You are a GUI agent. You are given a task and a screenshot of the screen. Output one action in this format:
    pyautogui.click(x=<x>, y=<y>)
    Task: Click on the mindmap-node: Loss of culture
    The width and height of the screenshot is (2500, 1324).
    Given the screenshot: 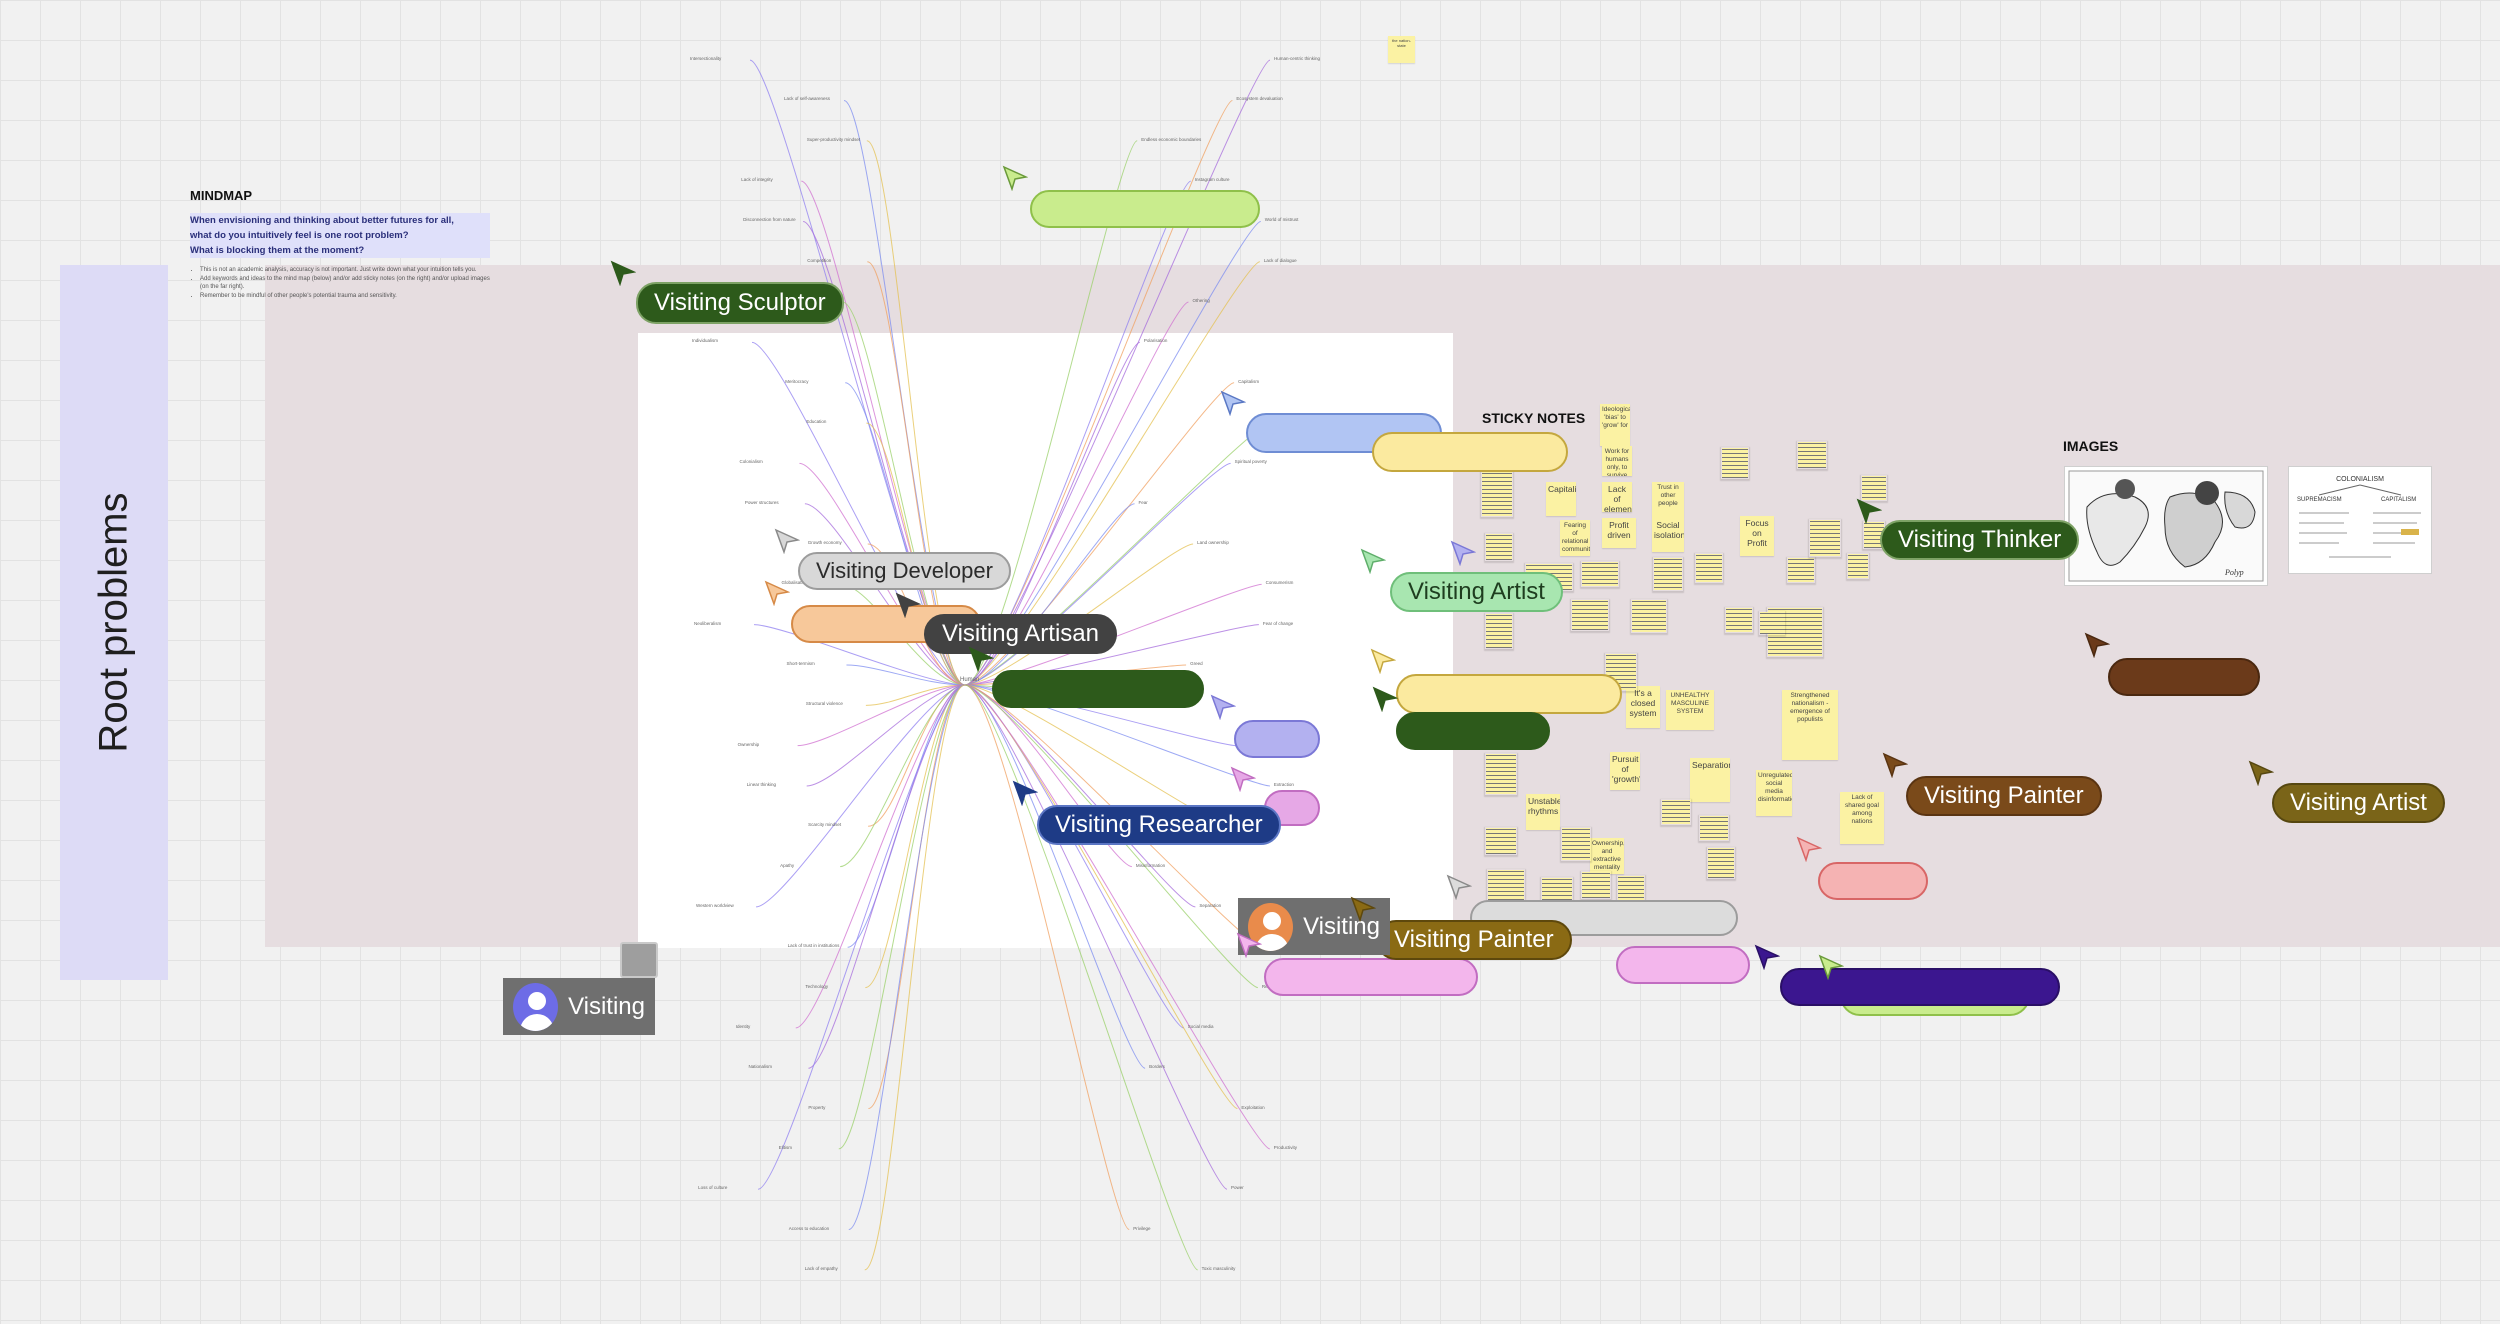 What is the action you would take?
    pyautogui.click(x=712, y=1187)
    